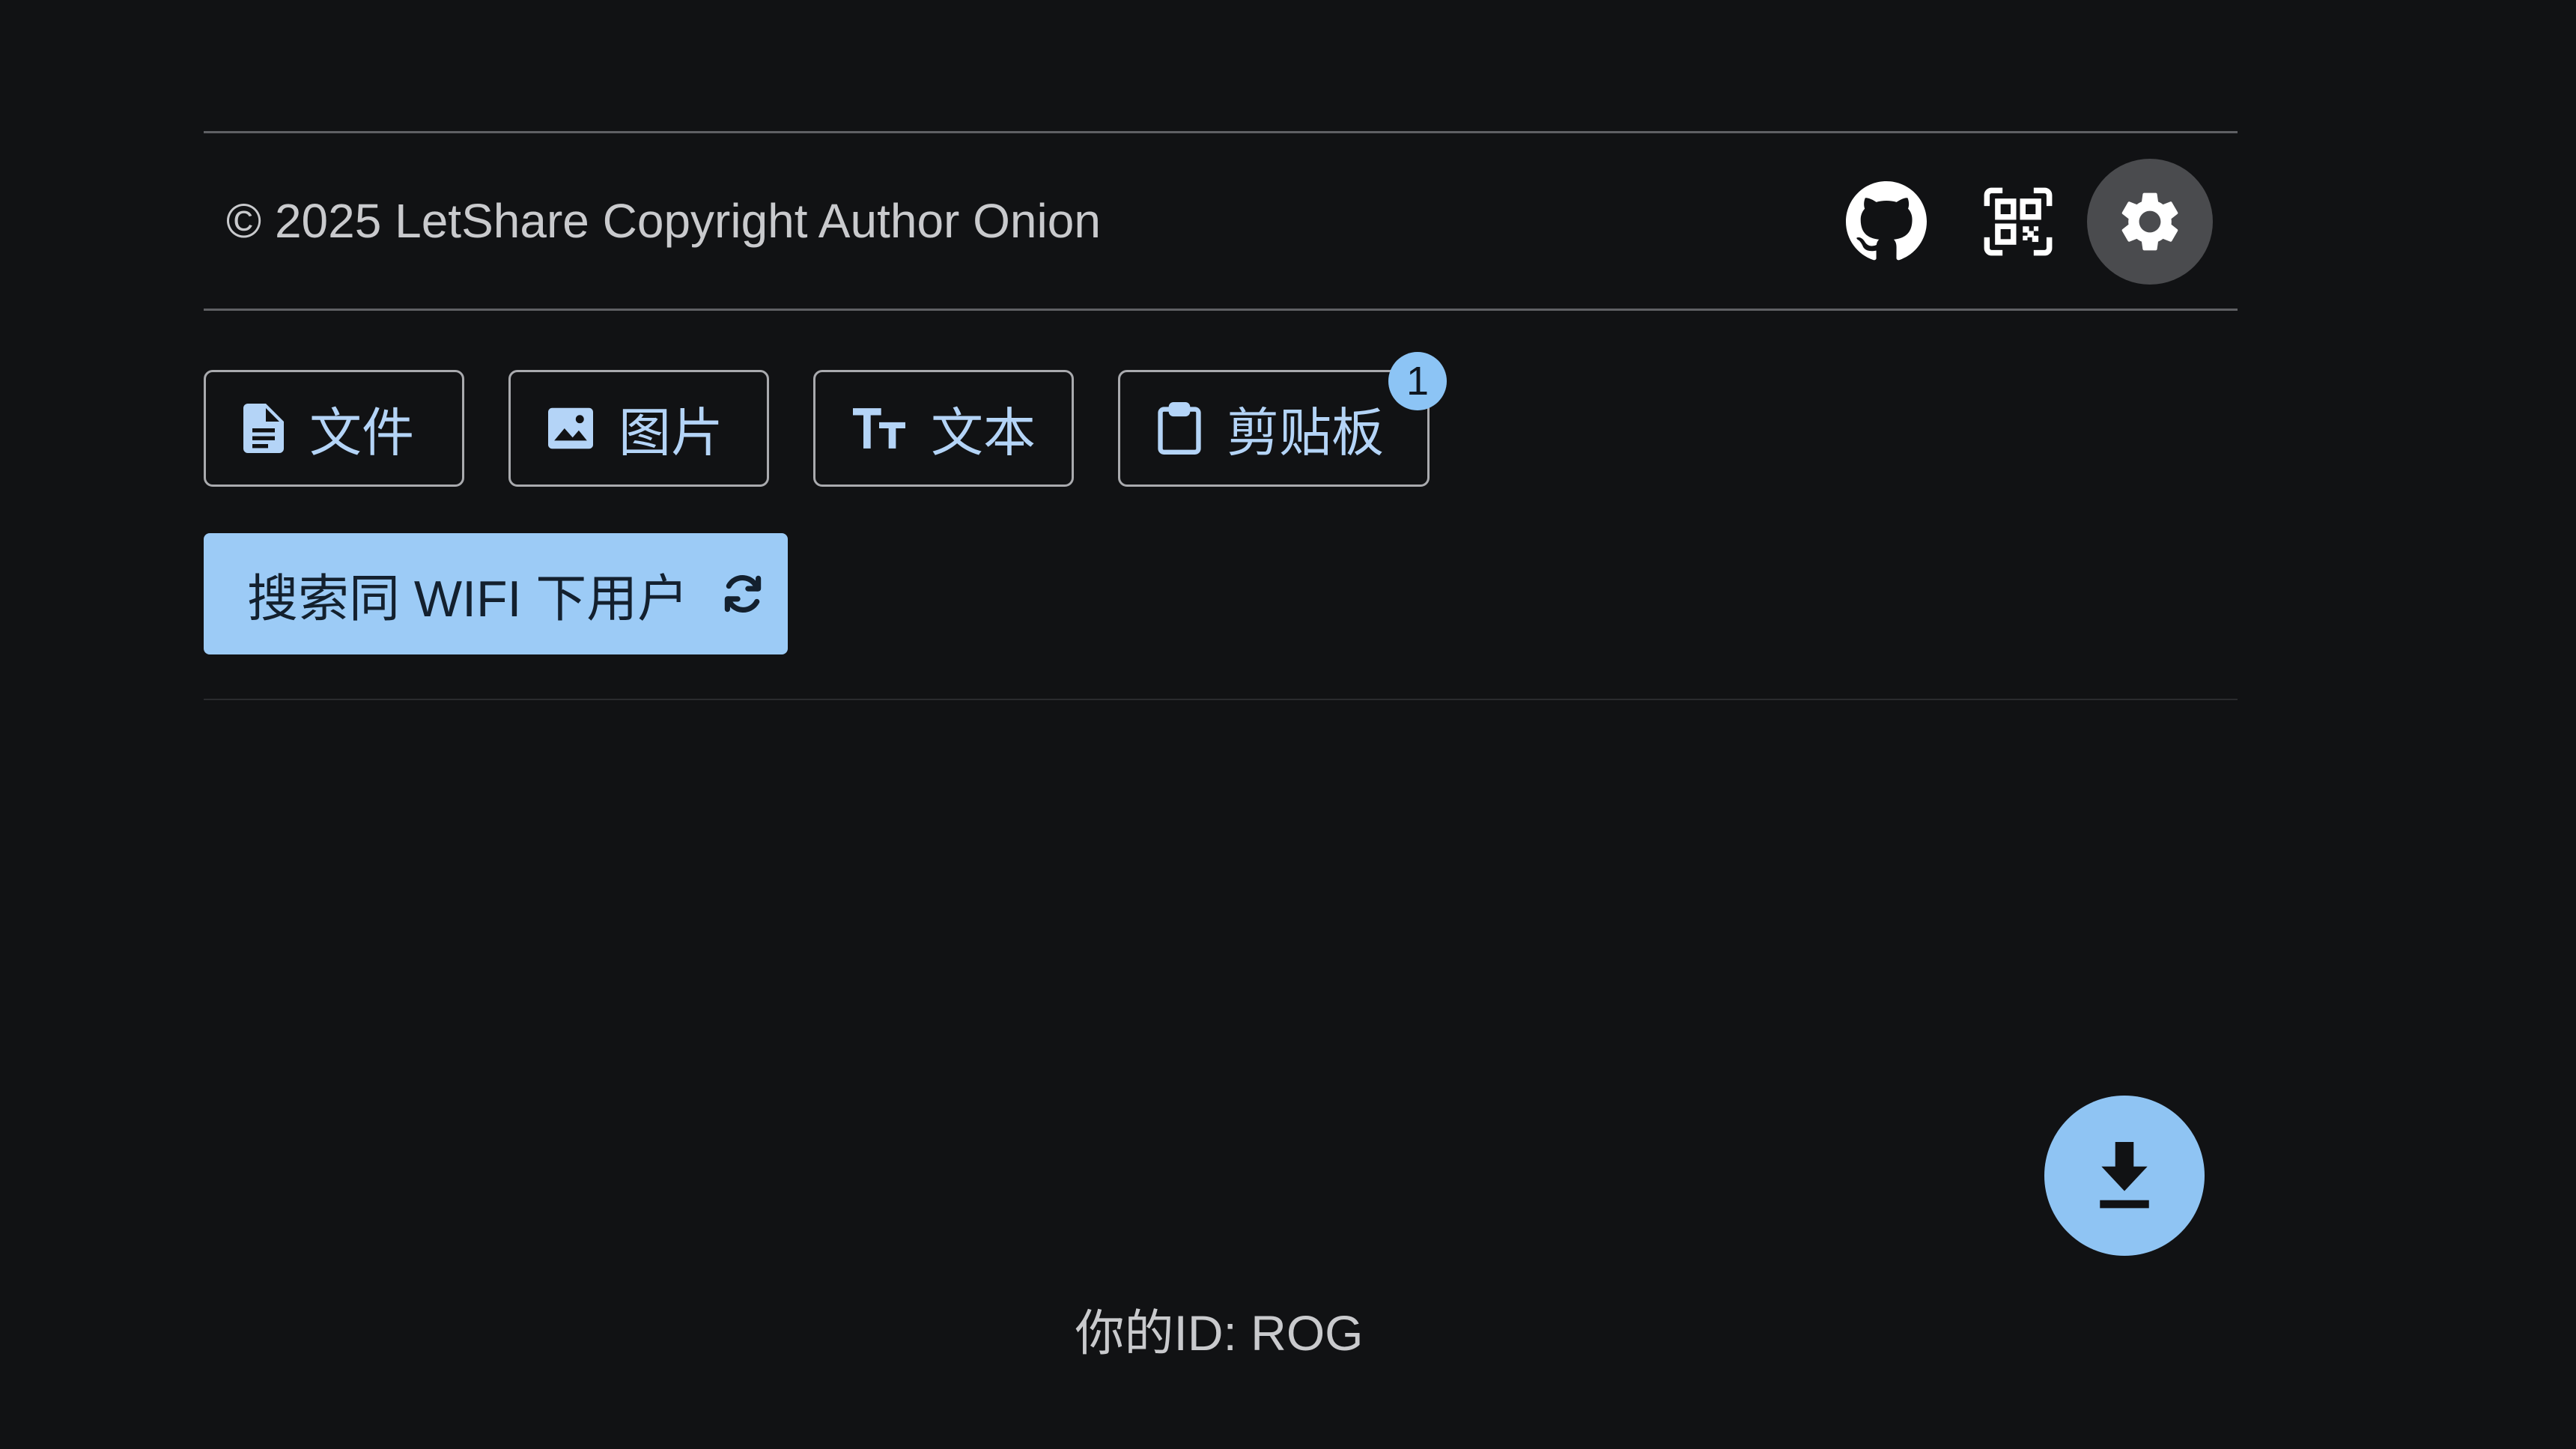  I want to click on copyright-text: © 2025 LetShare Copyright Author Onion, so click(663, 221).